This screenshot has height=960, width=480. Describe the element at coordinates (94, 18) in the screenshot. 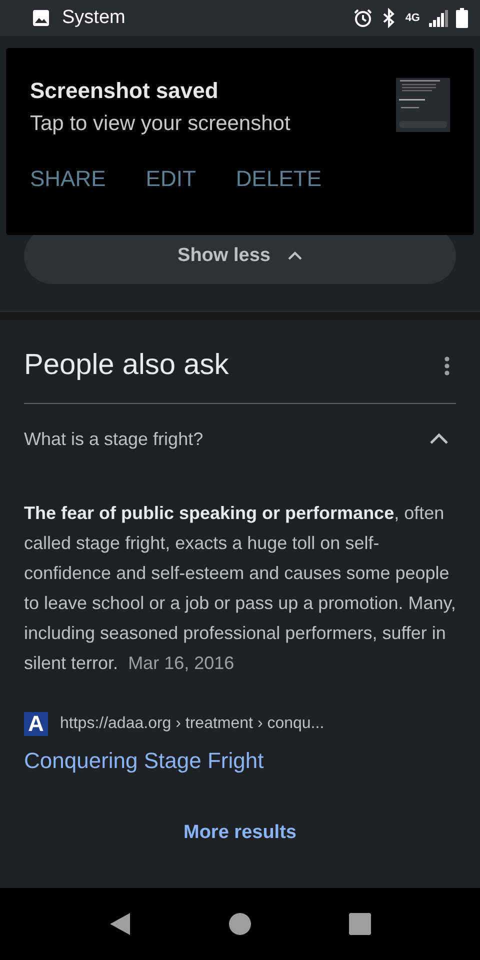

I see `notification-app-name: System` at that location.